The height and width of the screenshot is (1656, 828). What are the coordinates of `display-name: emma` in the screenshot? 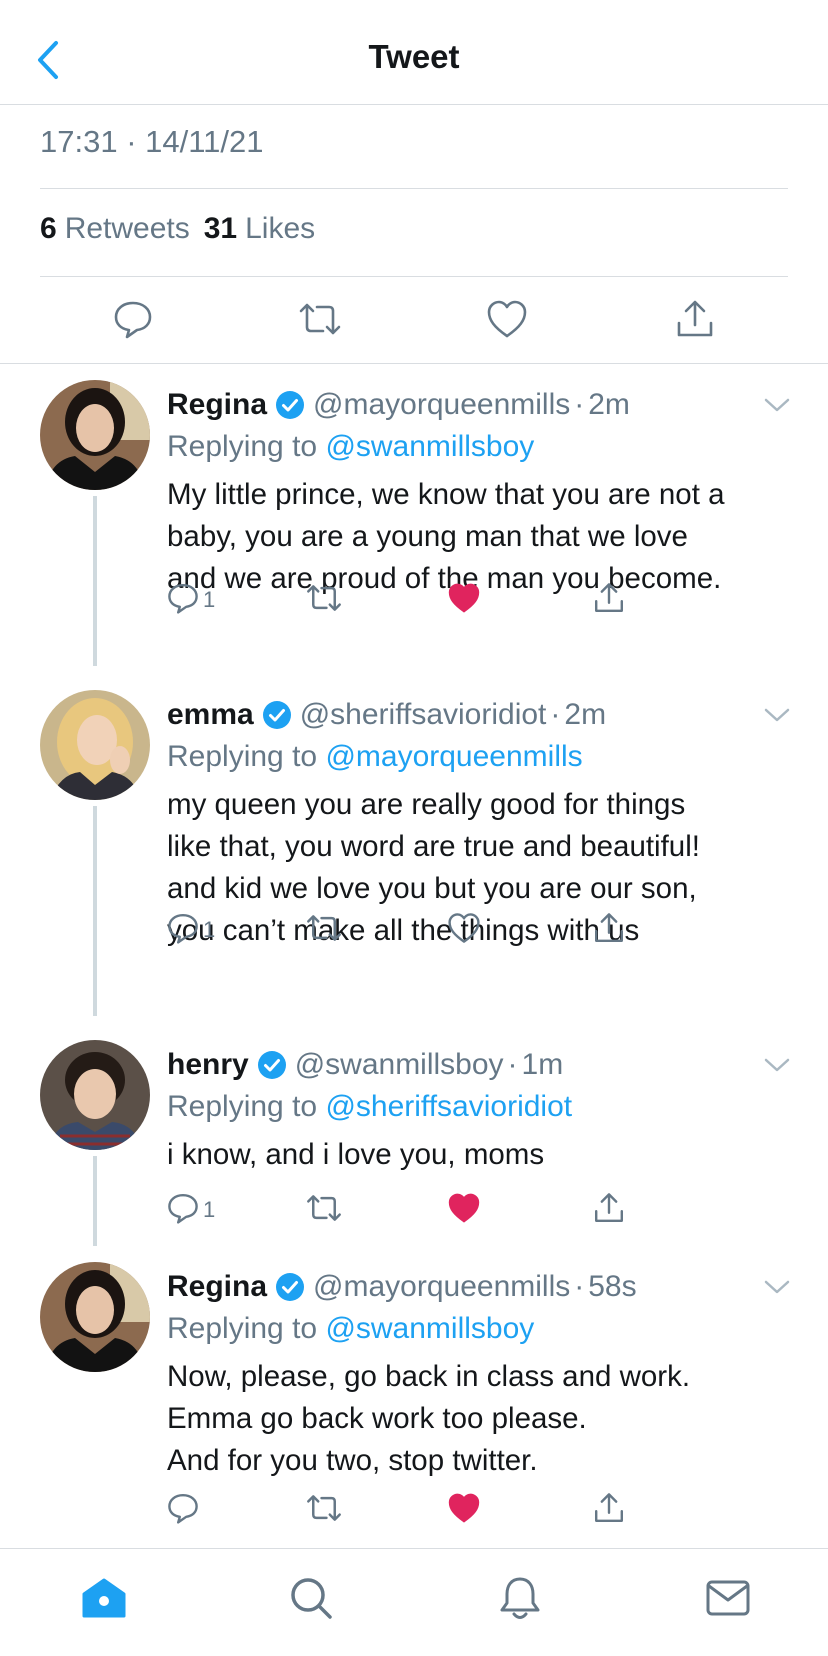 It's located at (210, 715).